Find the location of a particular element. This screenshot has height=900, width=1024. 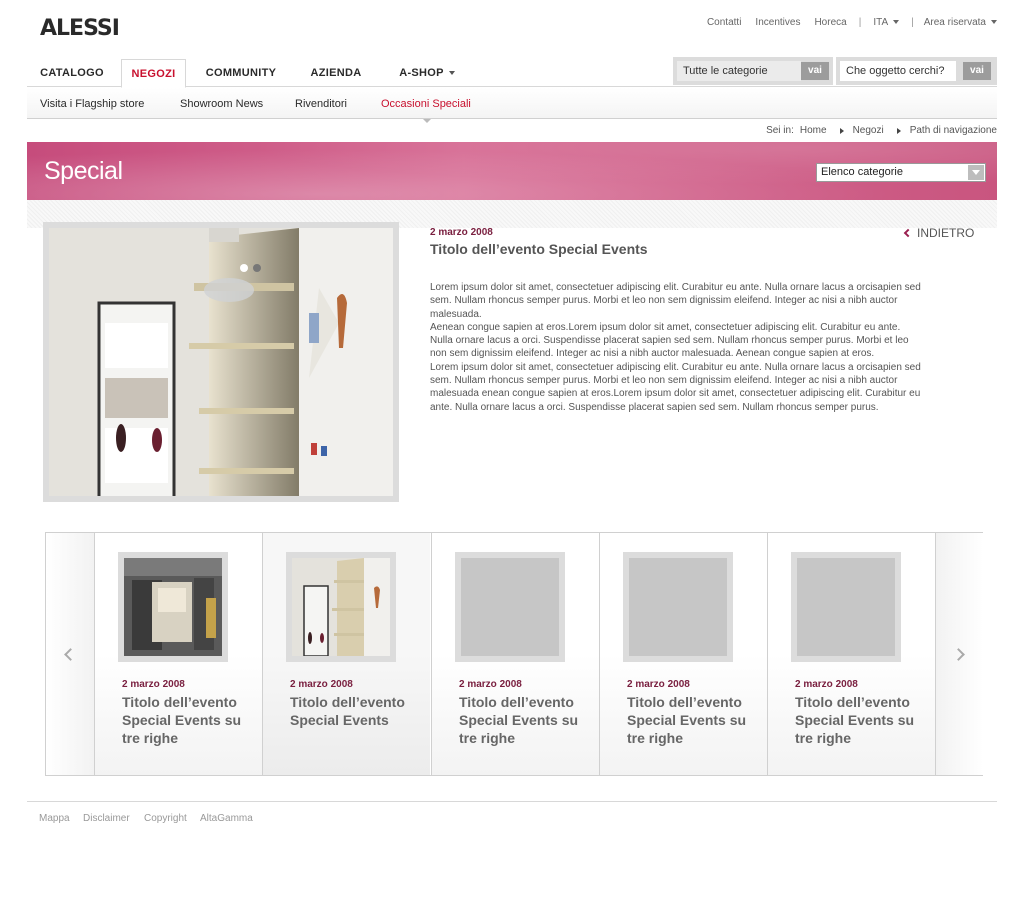

storefront-illustration is located at coordinates (173, 607).